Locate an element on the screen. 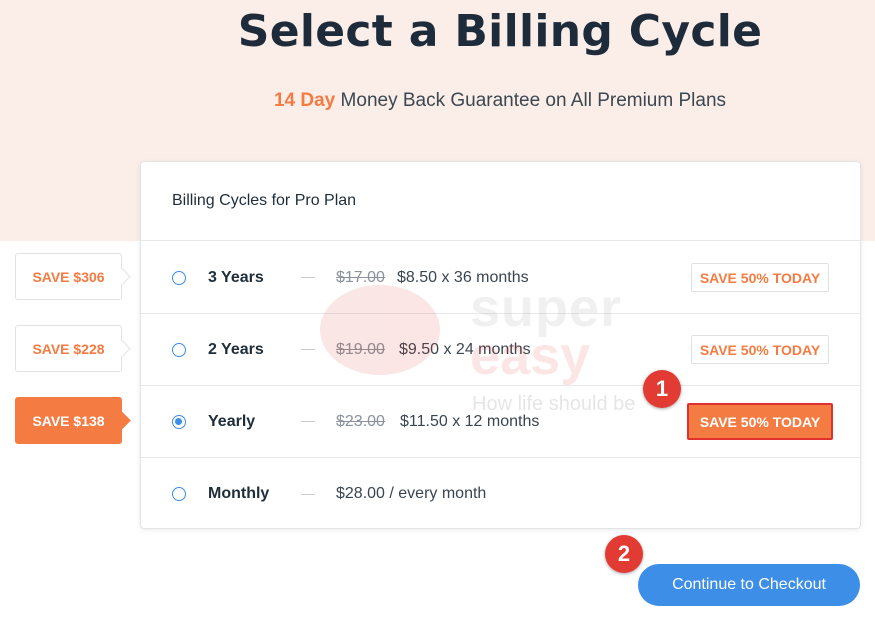 The image size is (875, 618). radio-yearly is located at coordinates (179, 421).